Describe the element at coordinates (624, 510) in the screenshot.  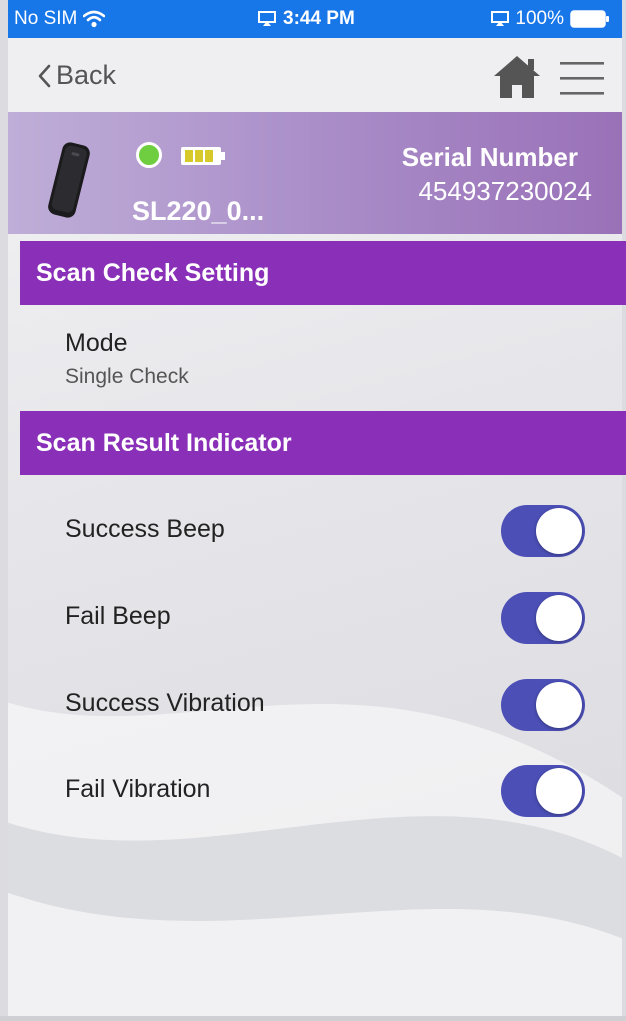
I see `frame-border-right` at that location.